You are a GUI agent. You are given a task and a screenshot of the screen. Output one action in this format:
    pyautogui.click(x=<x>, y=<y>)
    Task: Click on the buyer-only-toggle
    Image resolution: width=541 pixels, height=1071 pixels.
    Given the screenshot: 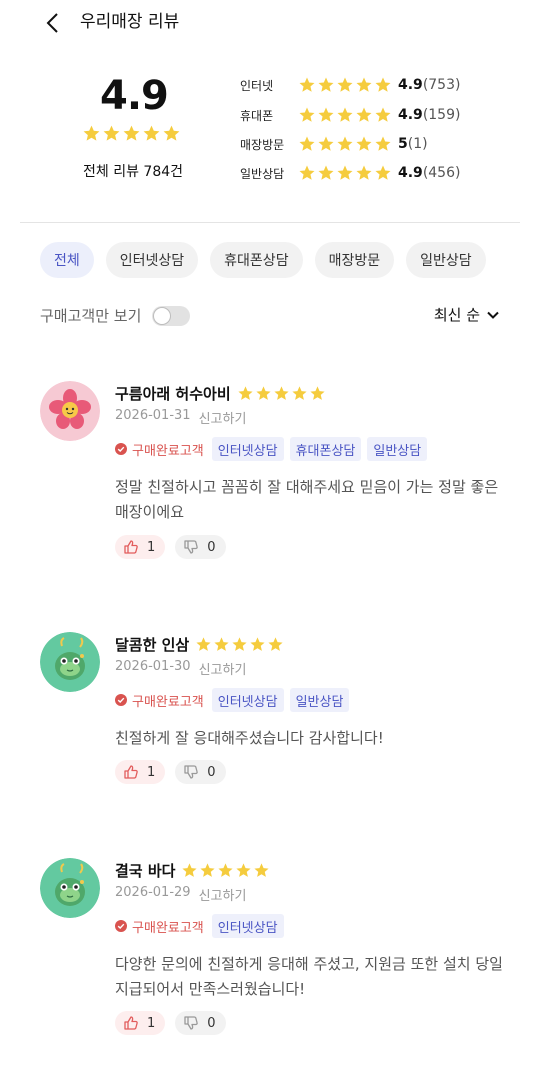 What is the action you would take?
    pyautogui.click(x=171, y=316)
    